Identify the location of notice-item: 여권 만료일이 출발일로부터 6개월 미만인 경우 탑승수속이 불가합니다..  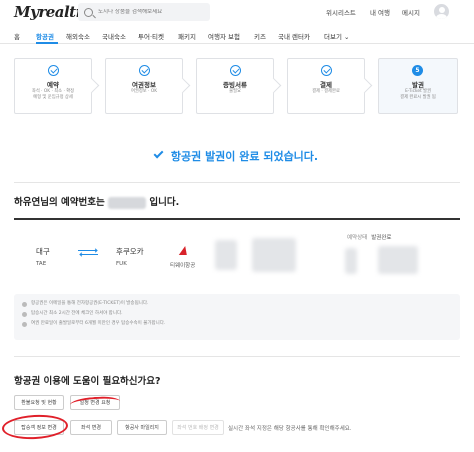
(237, 324).